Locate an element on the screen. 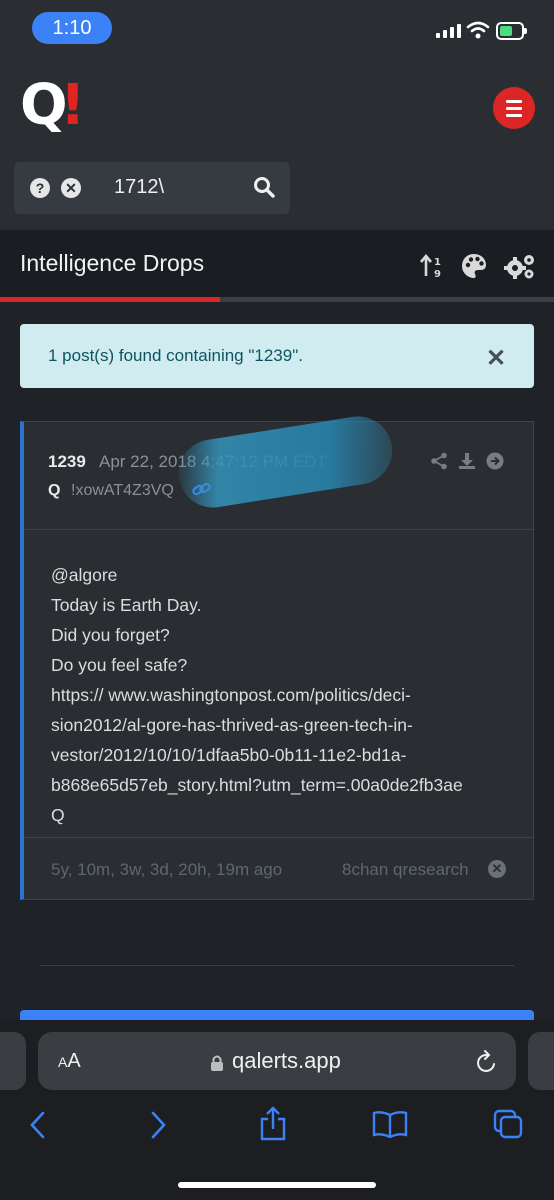  post-source: 8chan qresearch is located at coordinates (405, 869).